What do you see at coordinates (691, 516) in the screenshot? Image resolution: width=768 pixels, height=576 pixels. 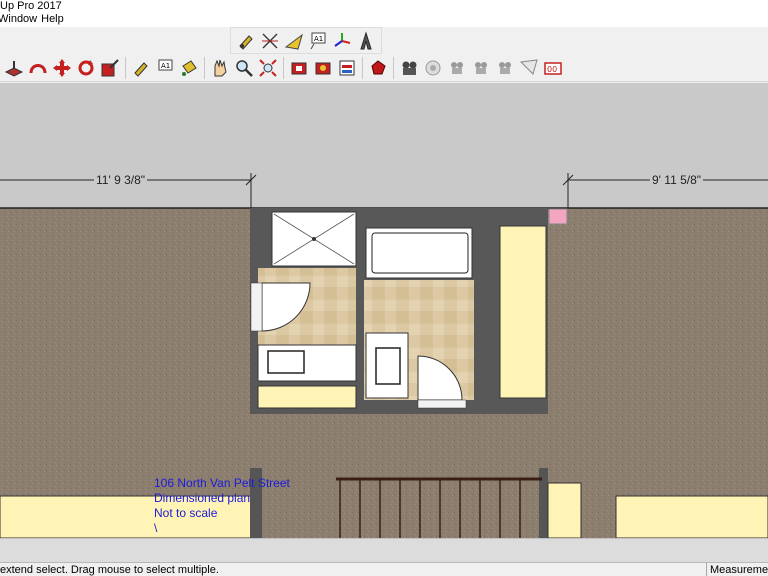 I see `bottom-right-cabinet` at bounding box center [691, 516].